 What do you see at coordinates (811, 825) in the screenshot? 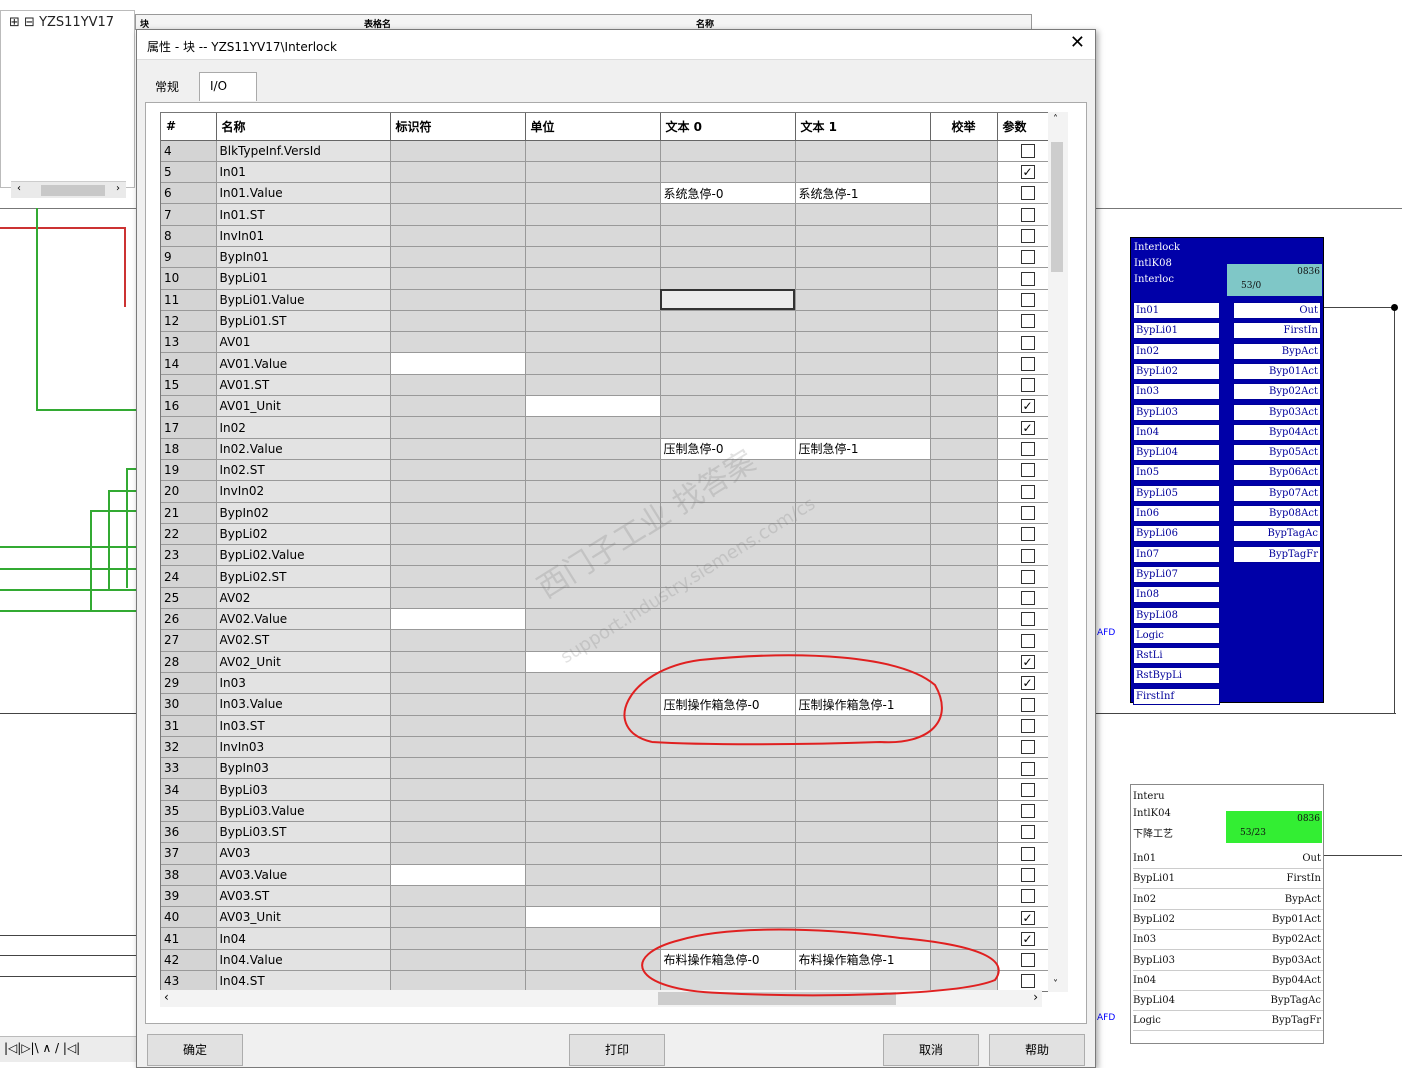
I see `annotation-overlay` at bounding box center [811, 825].